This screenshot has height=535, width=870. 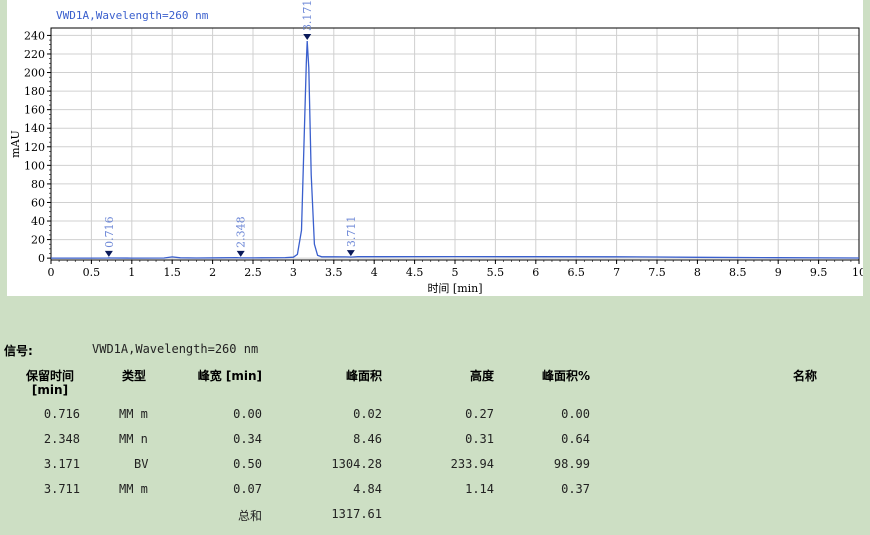 What do you see at coordinates (18, 351) in the screenshot?
I see `signal-label: 信号:` at bounding box center [18, 351].